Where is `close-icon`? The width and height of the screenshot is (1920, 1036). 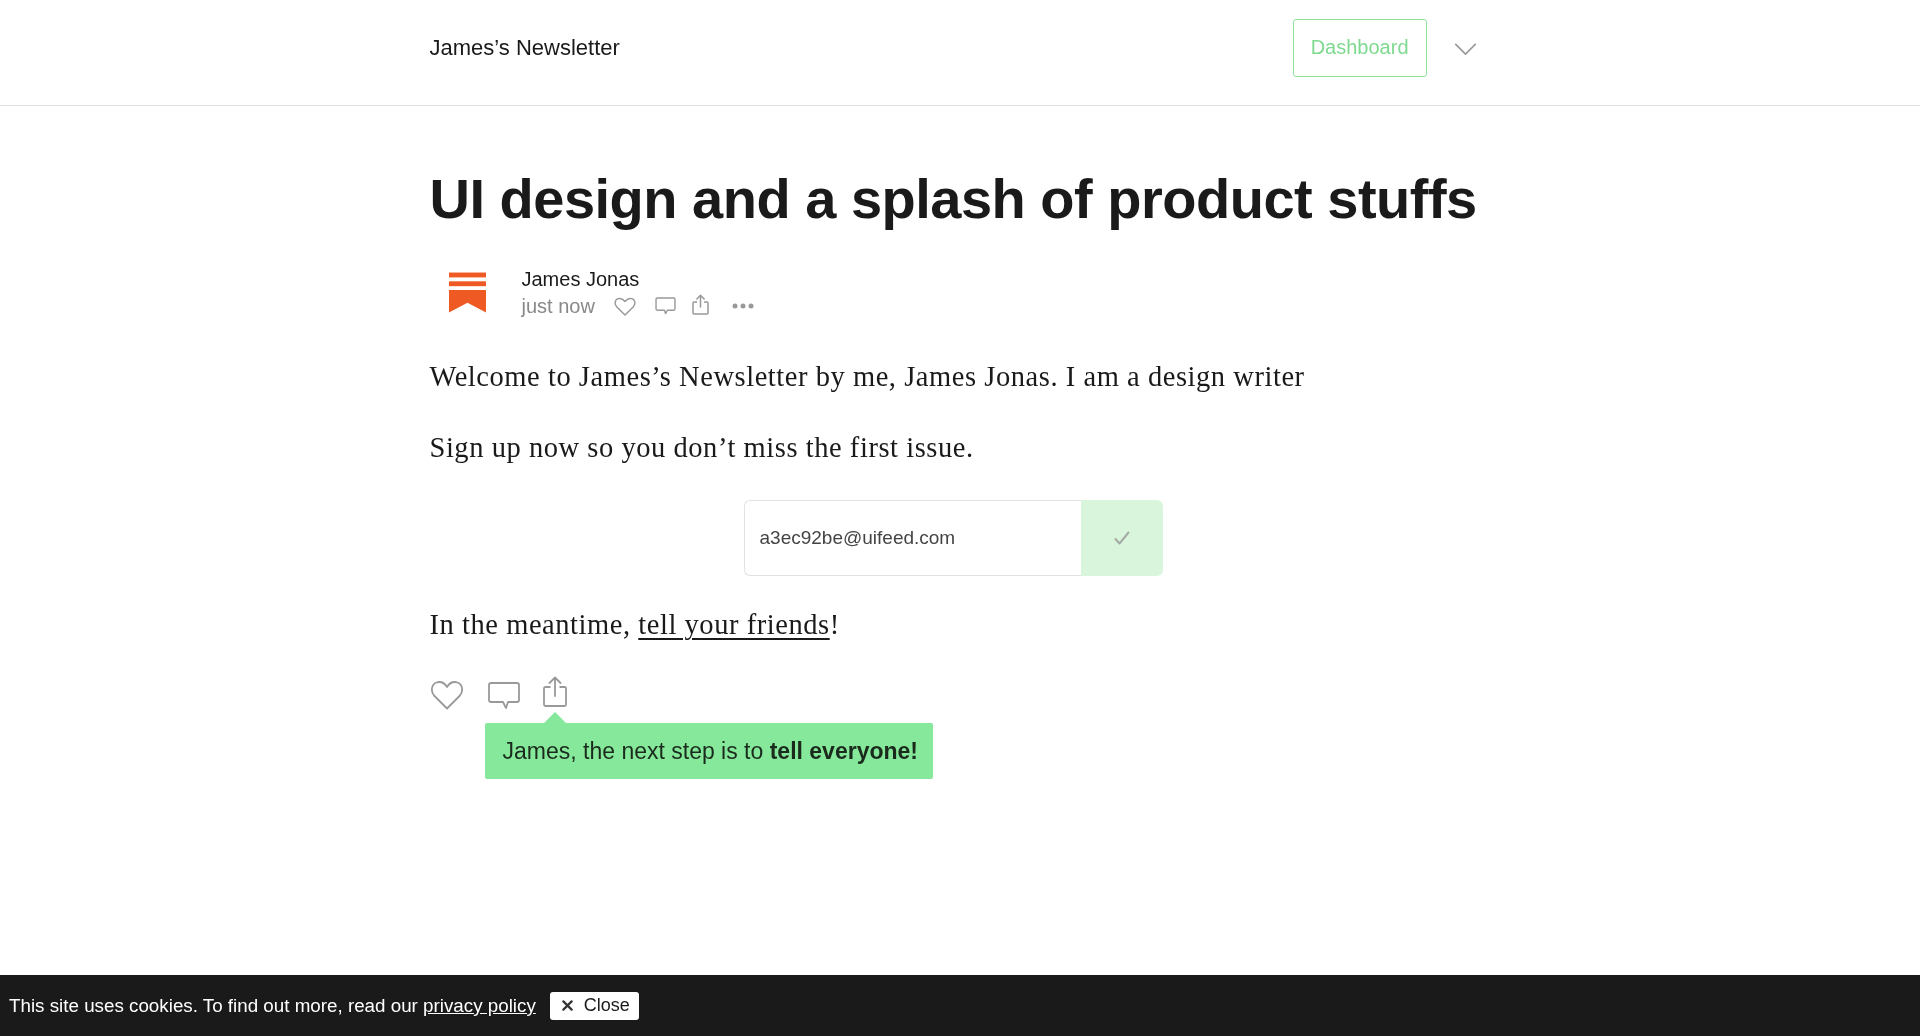
close-icon is located at coordinates (567, 1005).